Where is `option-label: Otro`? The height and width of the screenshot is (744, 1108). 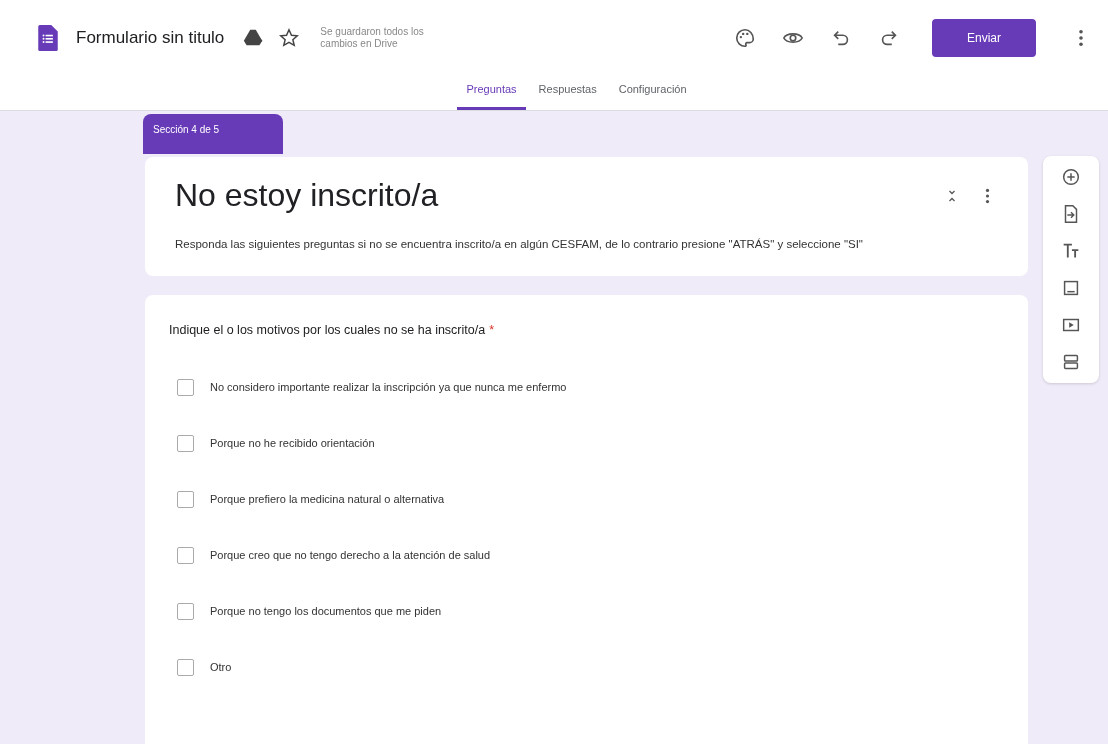
option-label: Otro is located at coordinates (221, 667).